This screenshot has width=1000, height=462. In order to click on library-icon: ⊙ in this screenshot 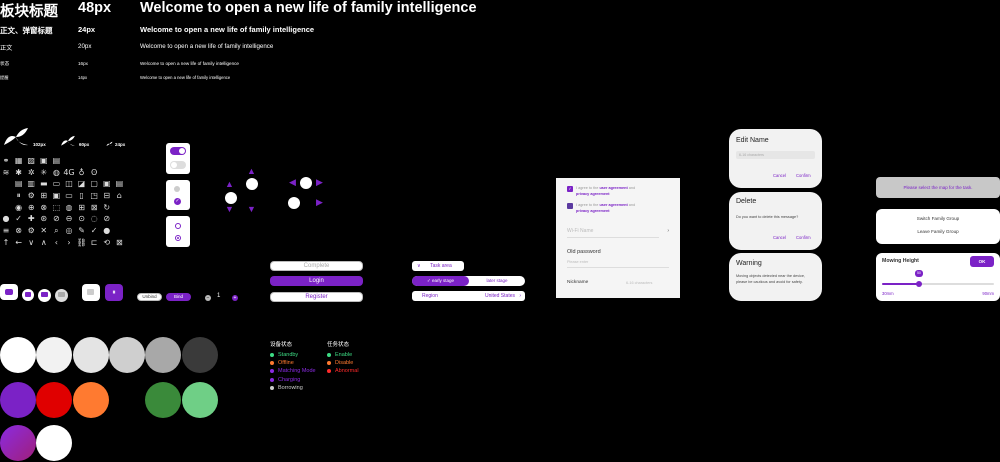, I will do `click(81, 219)`.